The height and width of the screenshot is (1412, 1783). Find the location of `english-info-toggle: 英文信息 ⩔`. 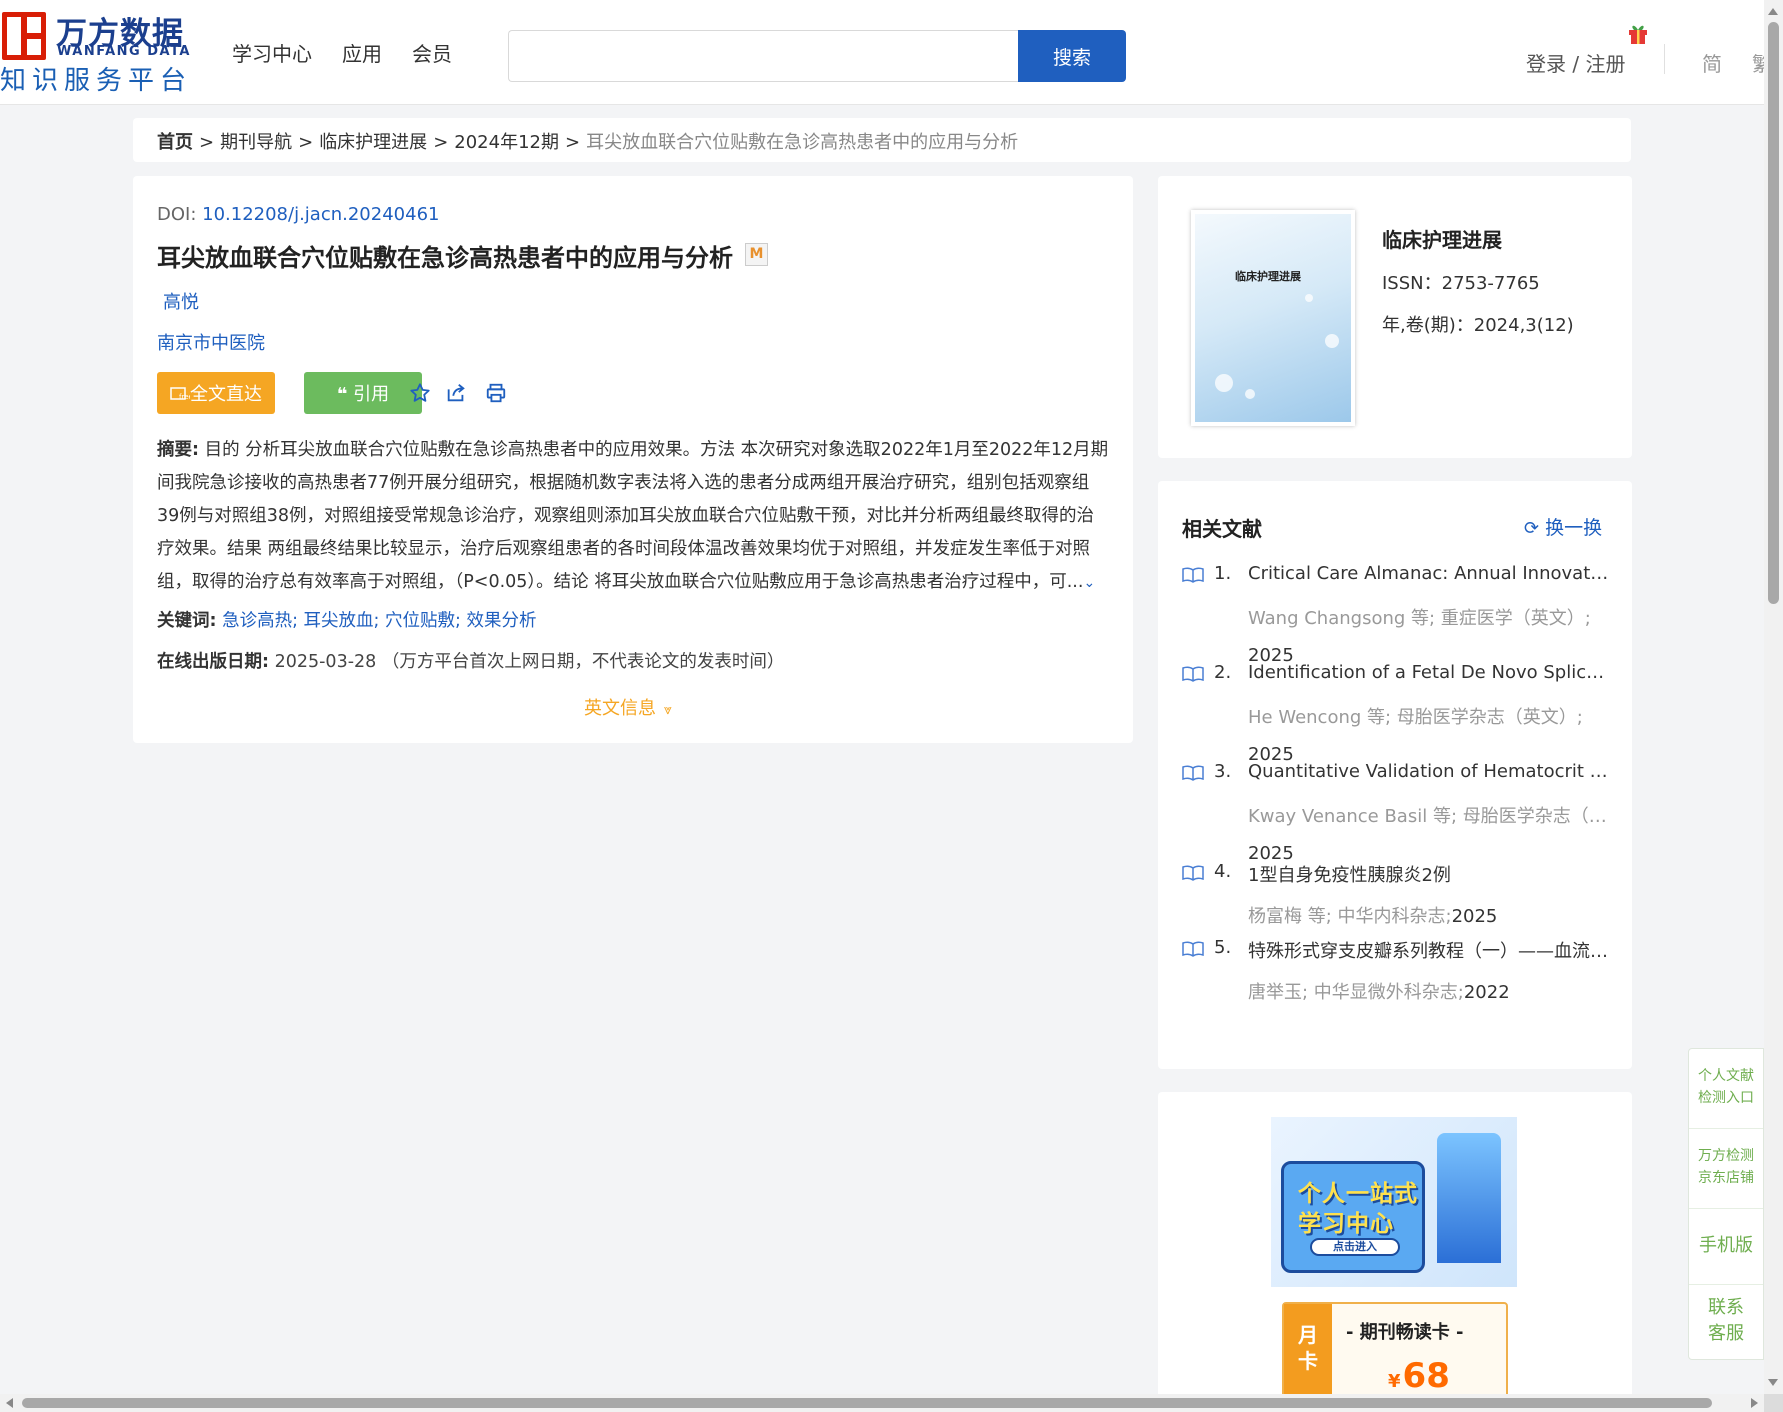

english-info-toggle: 英文信息 ⩔ is located at coordinates (628, 707).